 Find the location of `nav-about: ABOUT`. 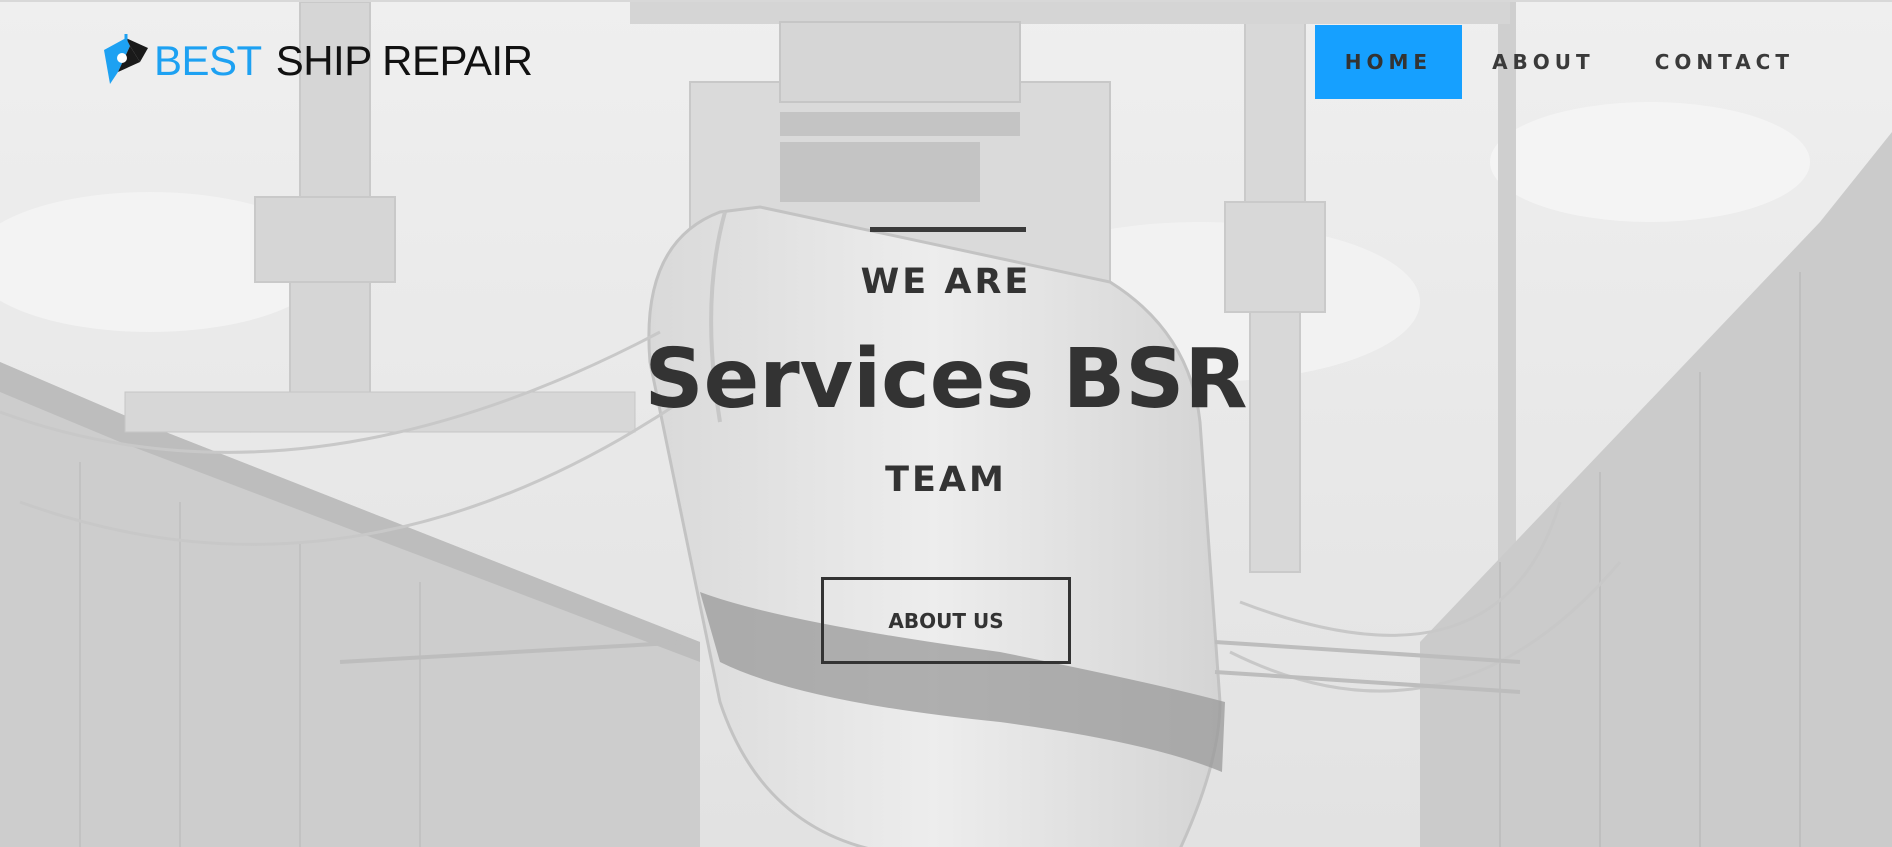

nav-about: ABOUT is located at coordinates (1543, 62).